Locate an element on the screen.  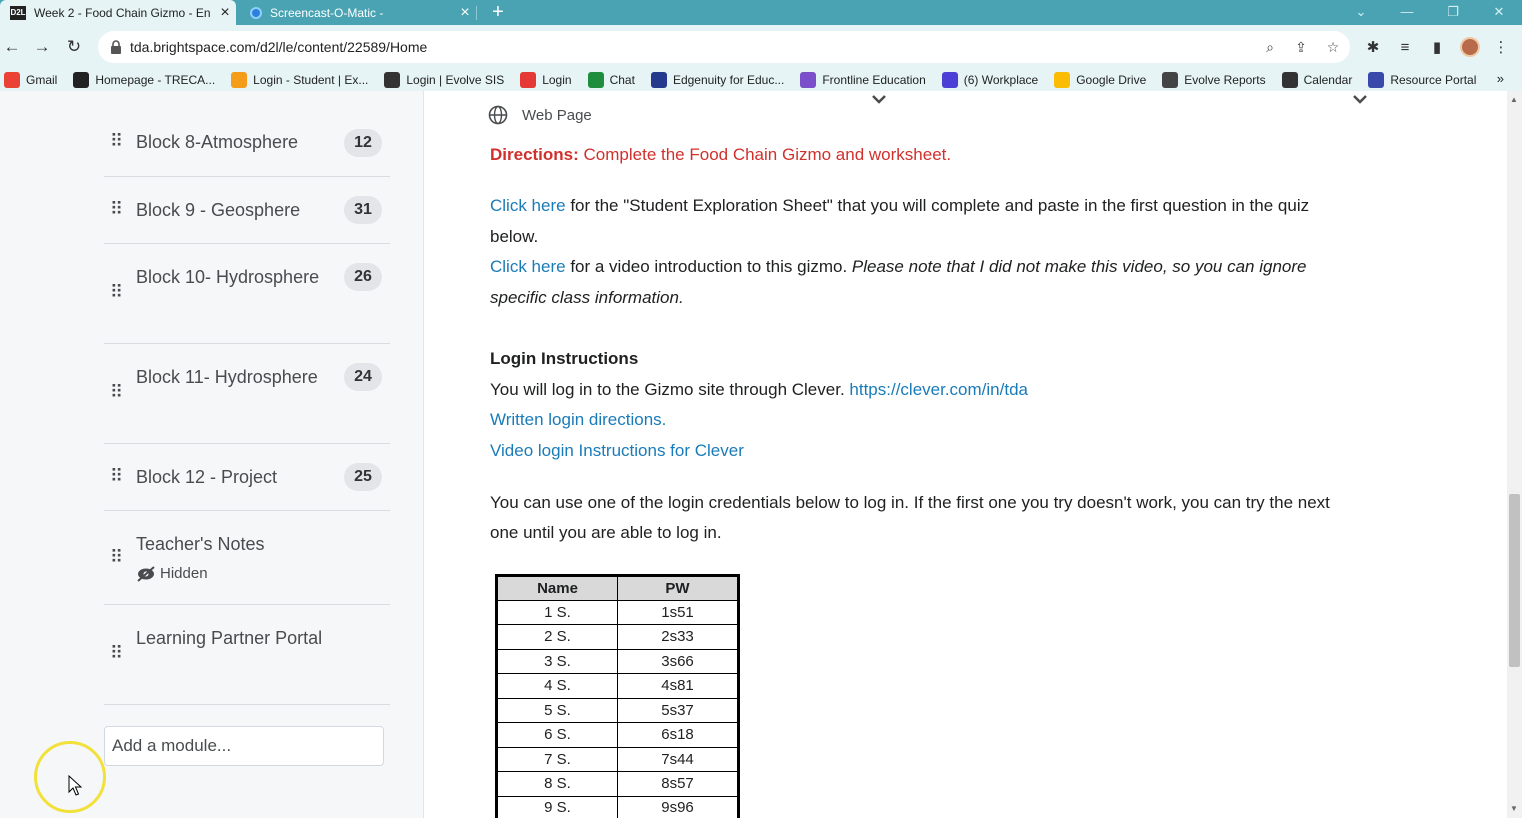
cell-name: 8 S. is located at coordinates (557, 784).